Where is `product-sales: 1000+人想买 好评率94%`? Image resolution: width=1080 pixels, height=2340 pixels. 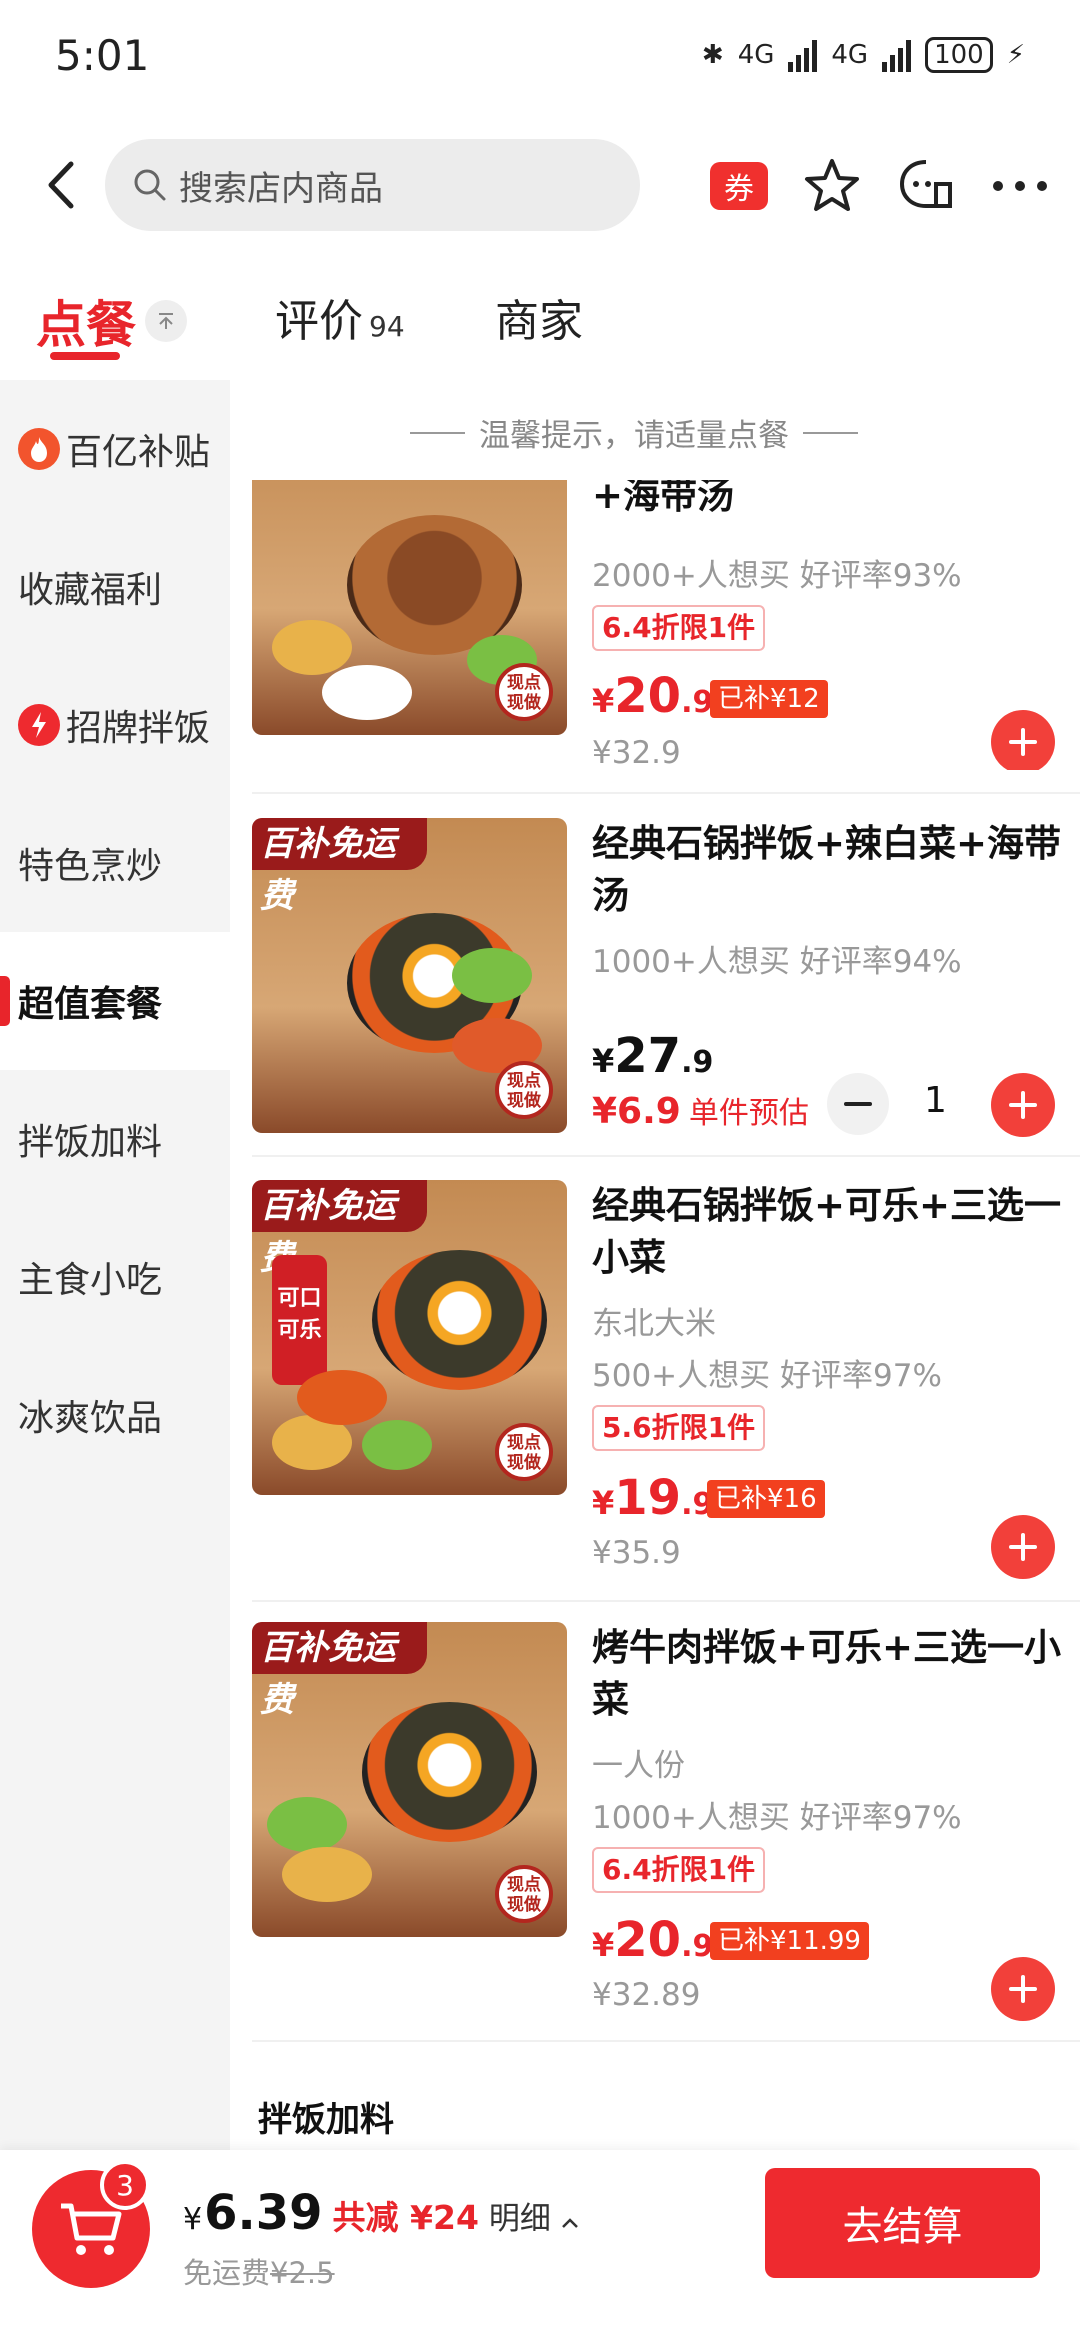
product-sales: 1000+人想买 好评率94% is located at coordinates (777, 962).